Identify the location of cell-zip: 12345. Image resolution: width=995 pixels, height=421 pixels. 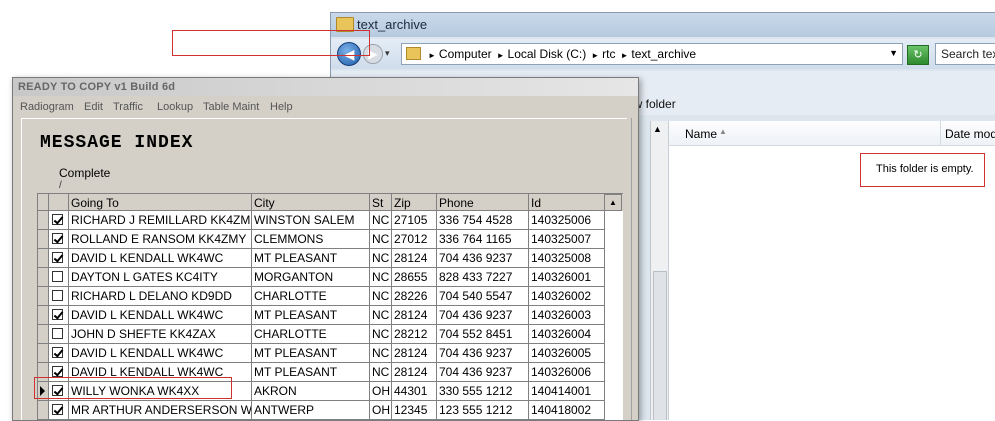
(414, 410).